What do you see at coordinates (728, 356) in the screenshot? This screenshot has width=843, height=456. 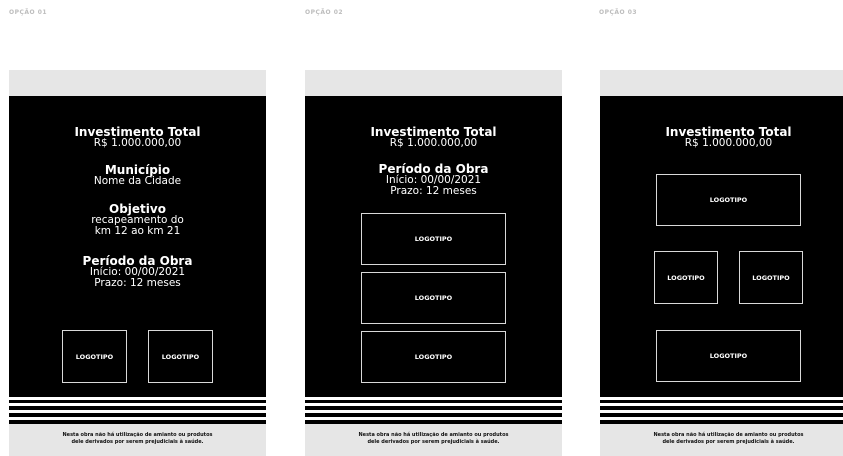 I see `logo-placeholder-4: LOGOTIPO` at bounding box center [728, 356].